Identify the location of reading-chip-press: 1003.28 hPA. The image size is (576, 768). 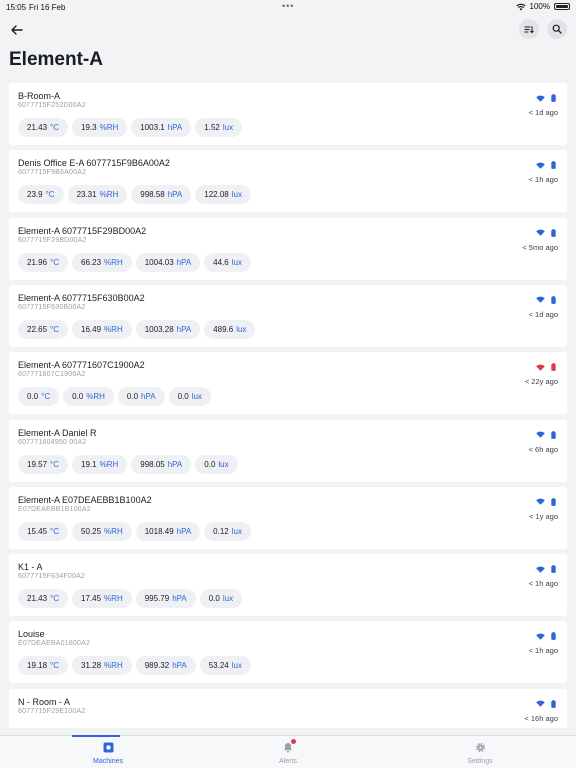
(168, 329).